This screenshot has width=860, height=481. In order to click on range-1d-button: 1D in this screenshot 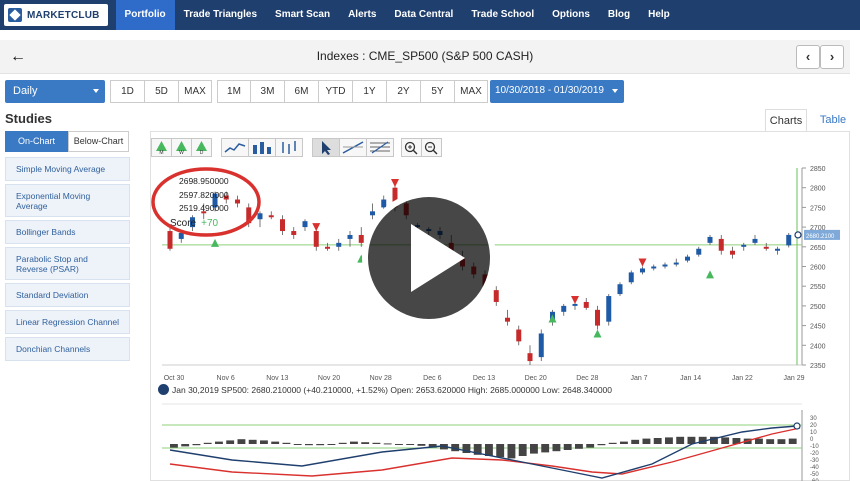, I will do `click(127, 91)`.